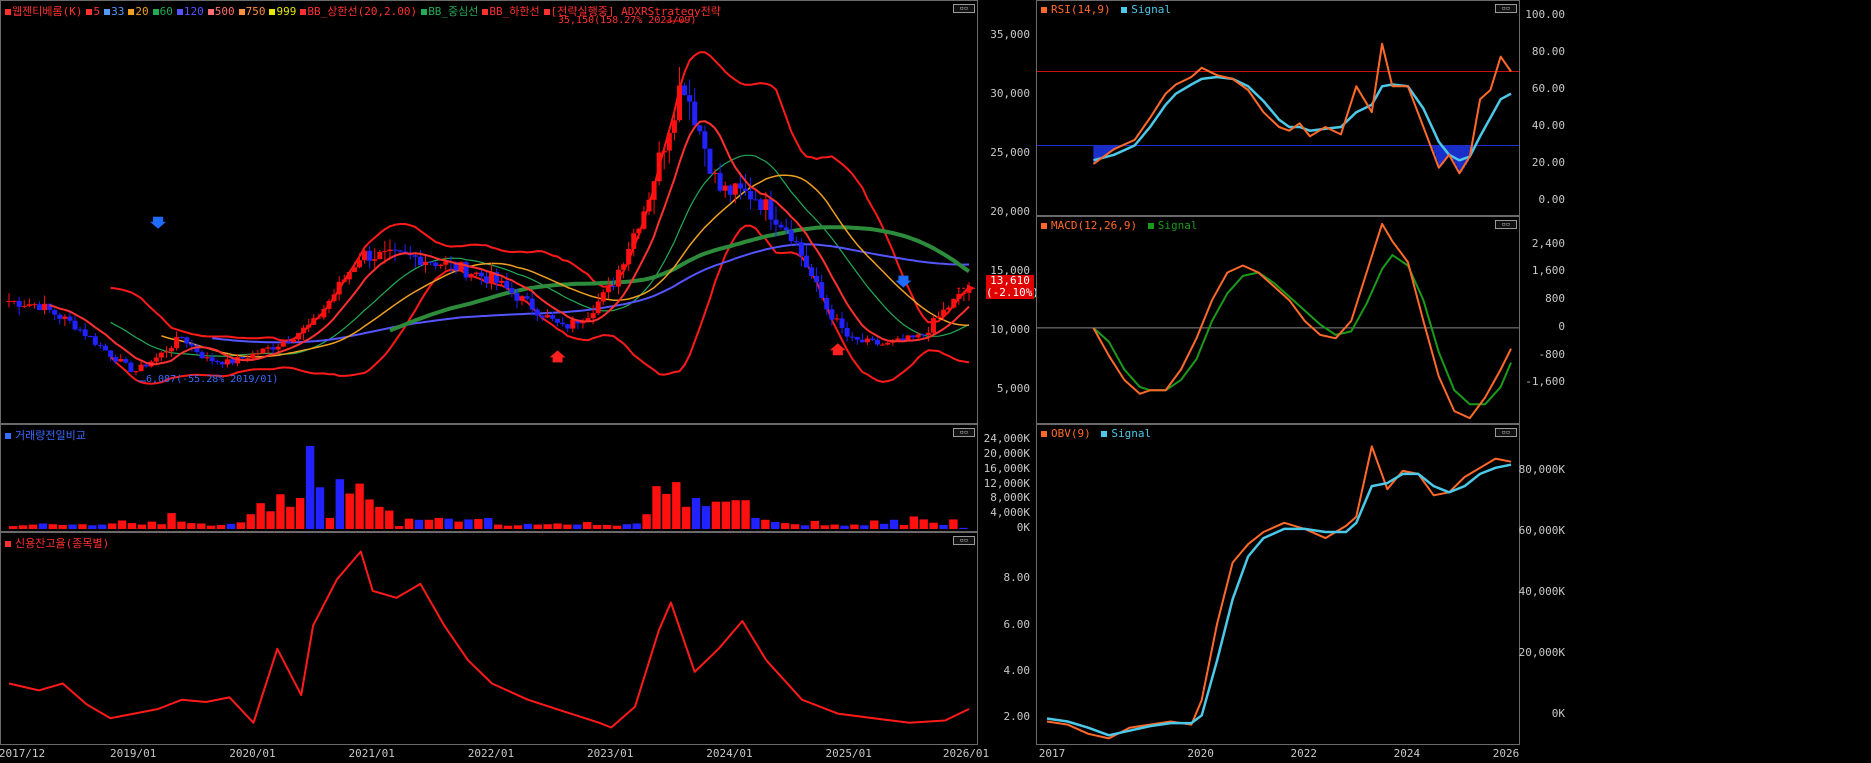  I want to click on credit-chart-area, so click(489, 639).